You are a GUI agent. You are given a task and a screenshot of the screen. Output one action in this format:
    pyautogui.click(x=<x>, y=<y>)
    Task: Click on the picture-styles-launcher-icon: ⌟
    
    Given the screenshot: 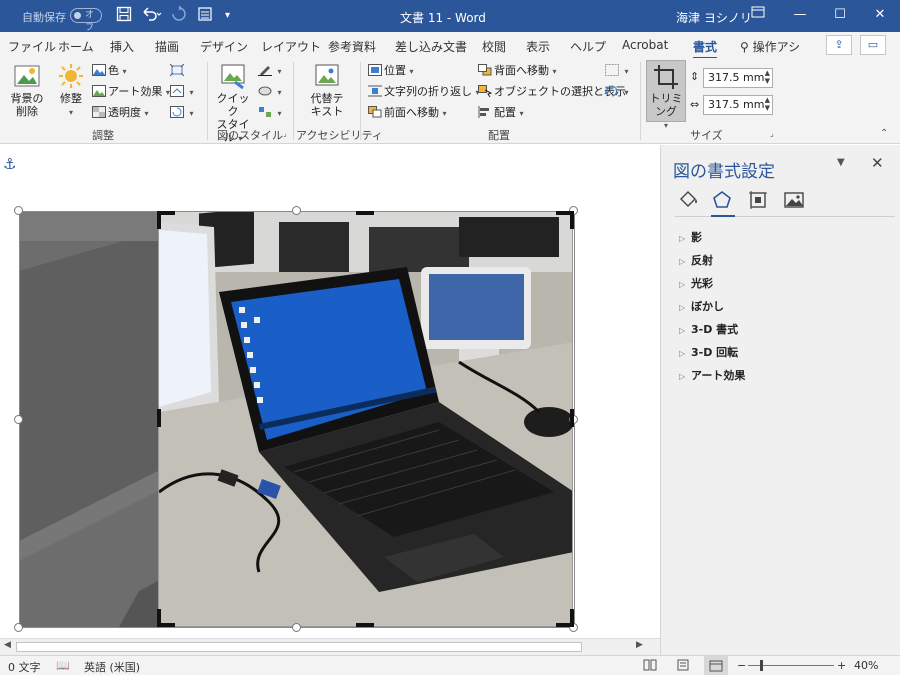 What is the action you would take?
    pyautogui.click(x=285, y=133)
    